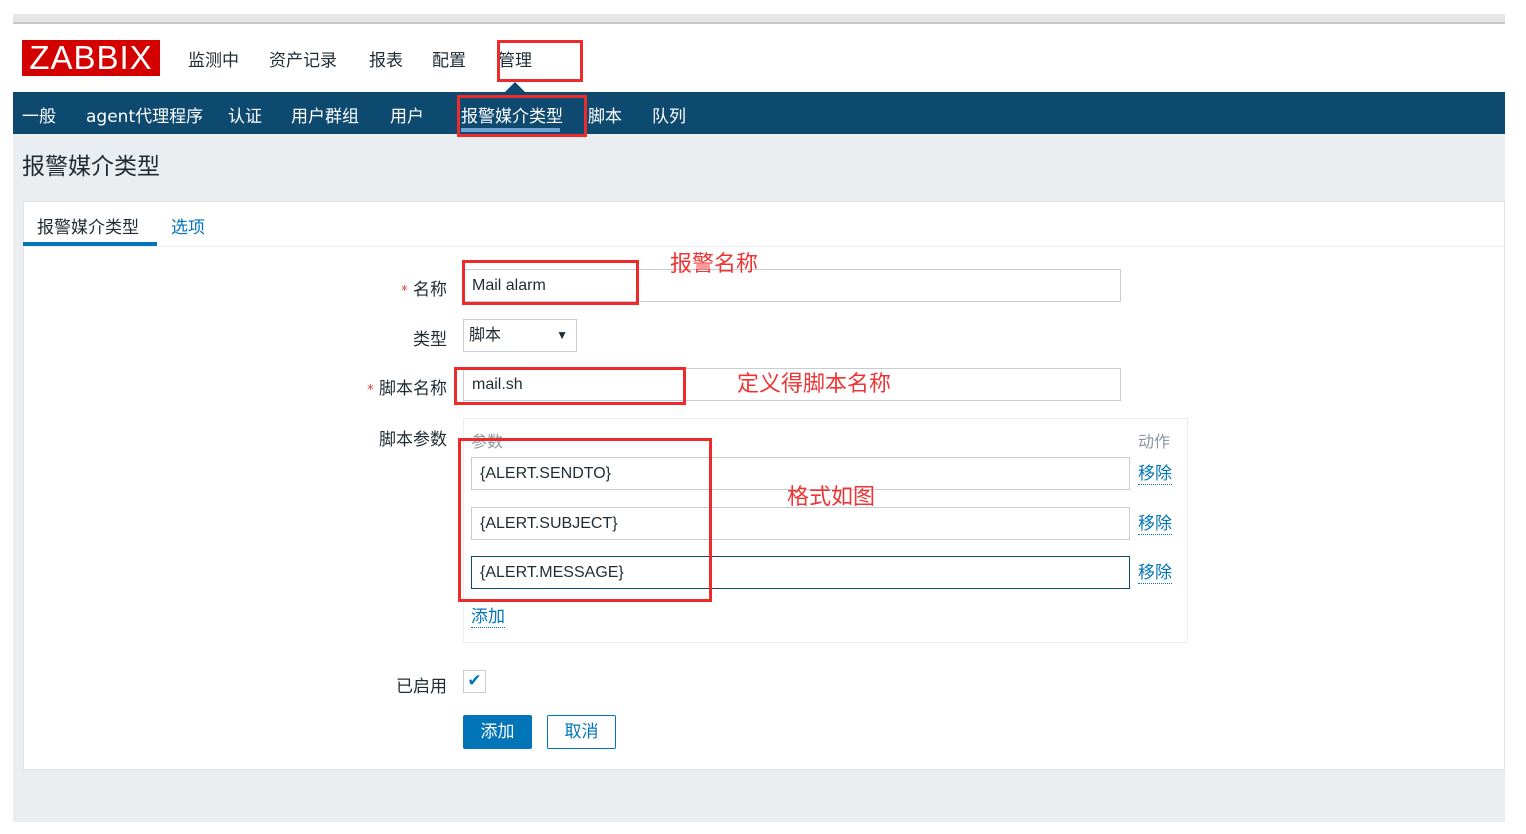 This screenshot has width=1526, height=834. What do you see at coordinates (488, 617) in the screenshot?
I see `add-param-link: 添加` at bounding box center [488, 617].